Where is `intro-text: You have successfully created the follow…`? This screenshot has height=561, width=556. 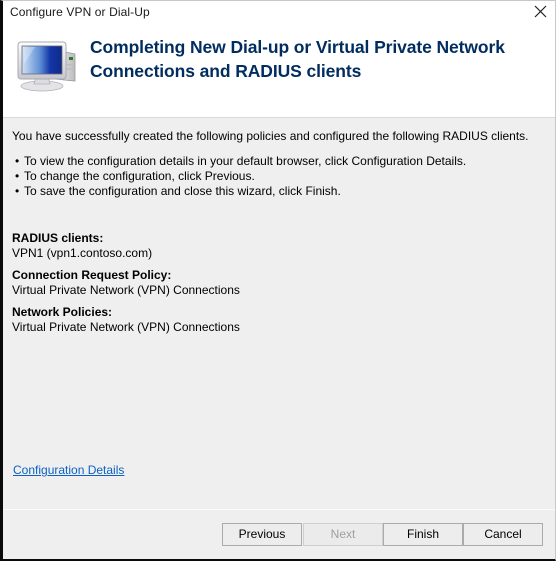 intro-text: You have successfully created the follow… is located at coordinates (270, 136).